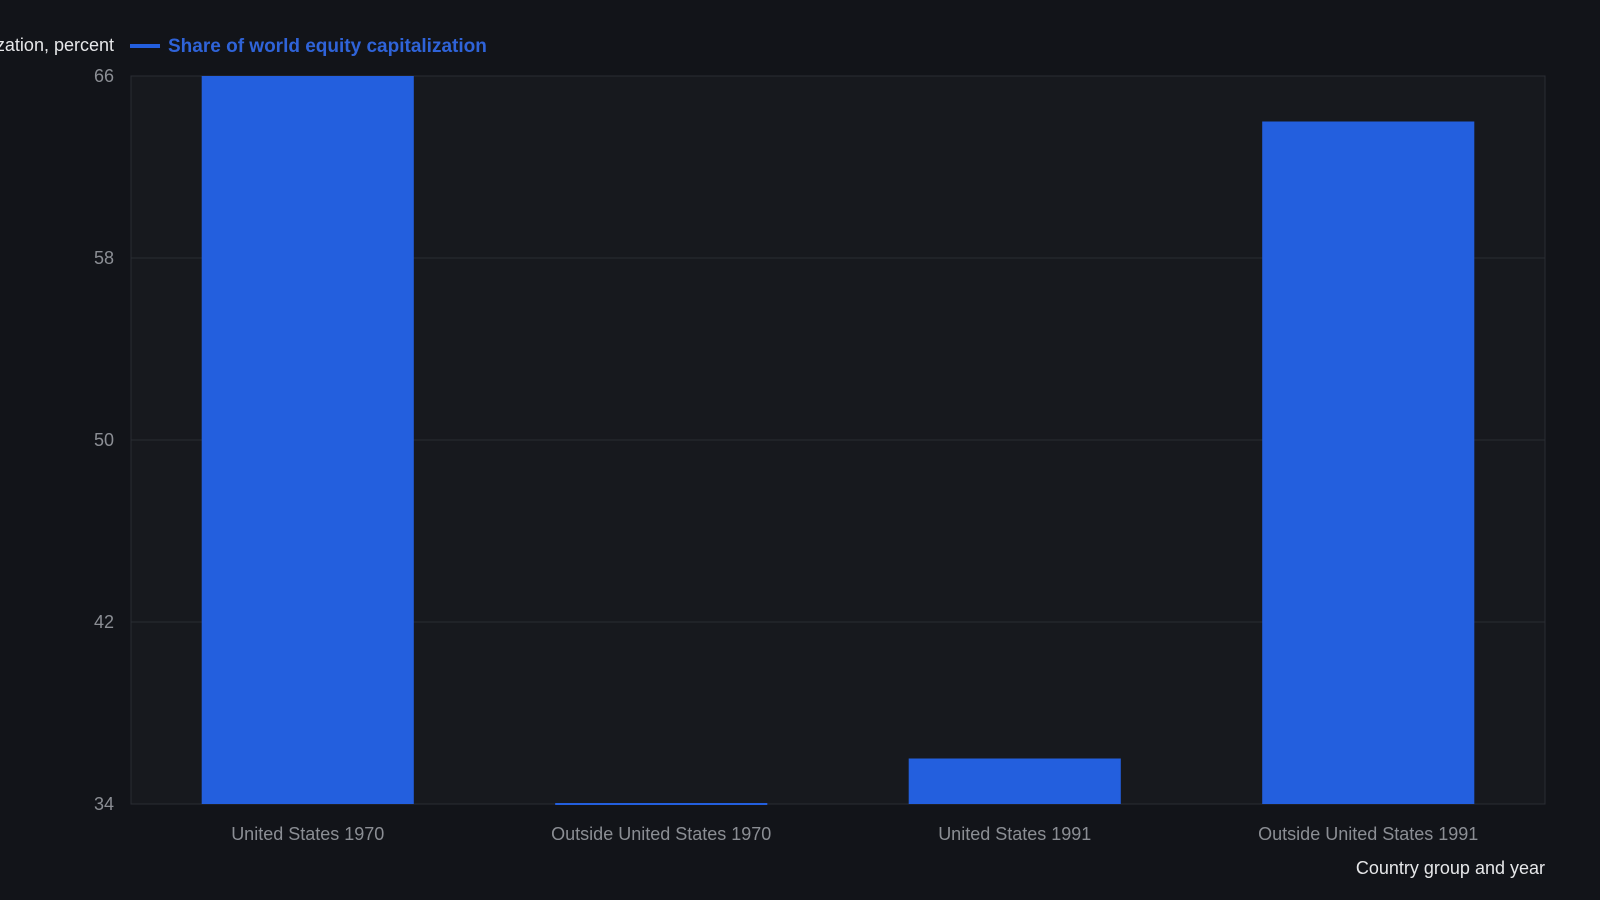  I want to click on x-axis-title: Country group and year, so click(1450, 868).